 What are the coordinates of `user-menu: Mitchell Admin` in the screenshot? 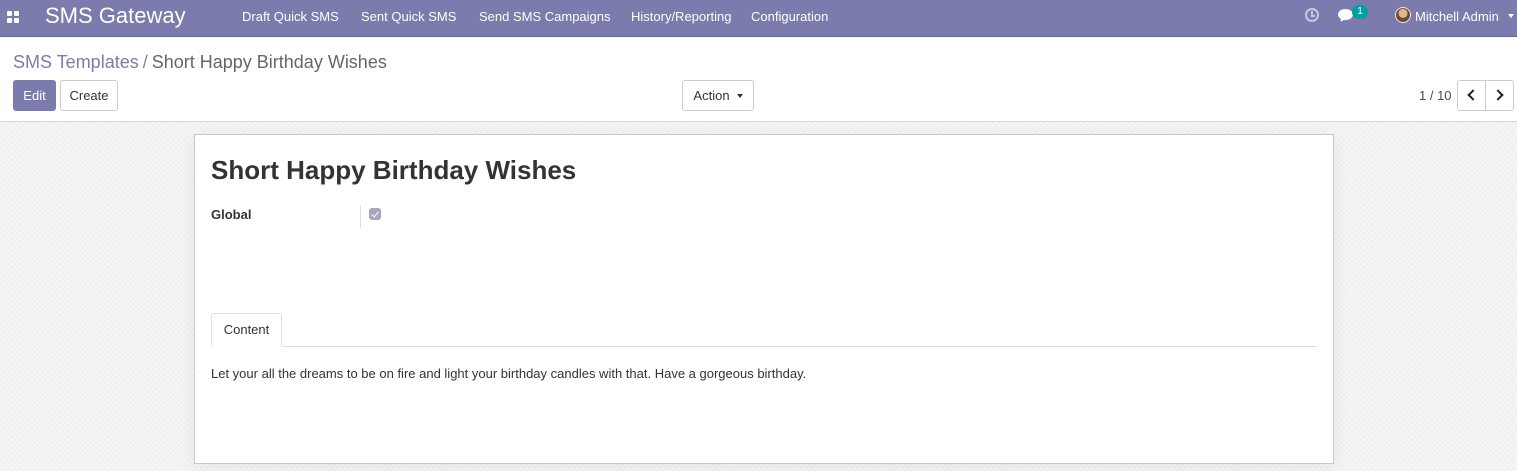 It's located at (1457, 17).